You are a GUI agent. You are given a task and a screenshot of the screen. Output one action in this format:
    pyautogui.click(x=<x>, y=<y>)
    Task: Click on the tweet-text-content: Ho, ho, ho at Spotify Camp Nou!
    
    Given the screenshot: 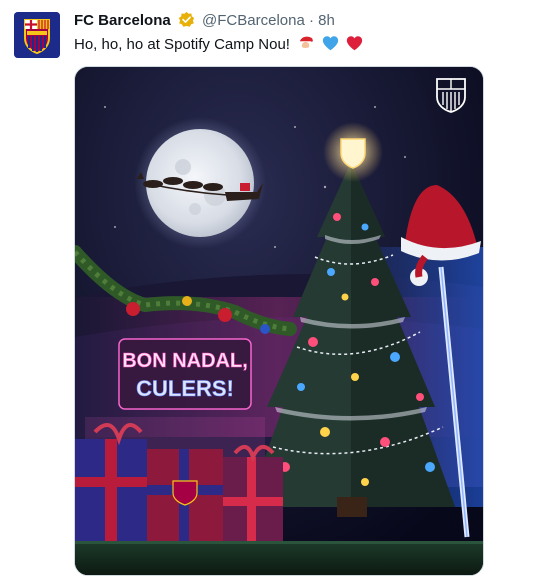 What is the action you would take?
    pyautogui.click(x=182, y=44)
    